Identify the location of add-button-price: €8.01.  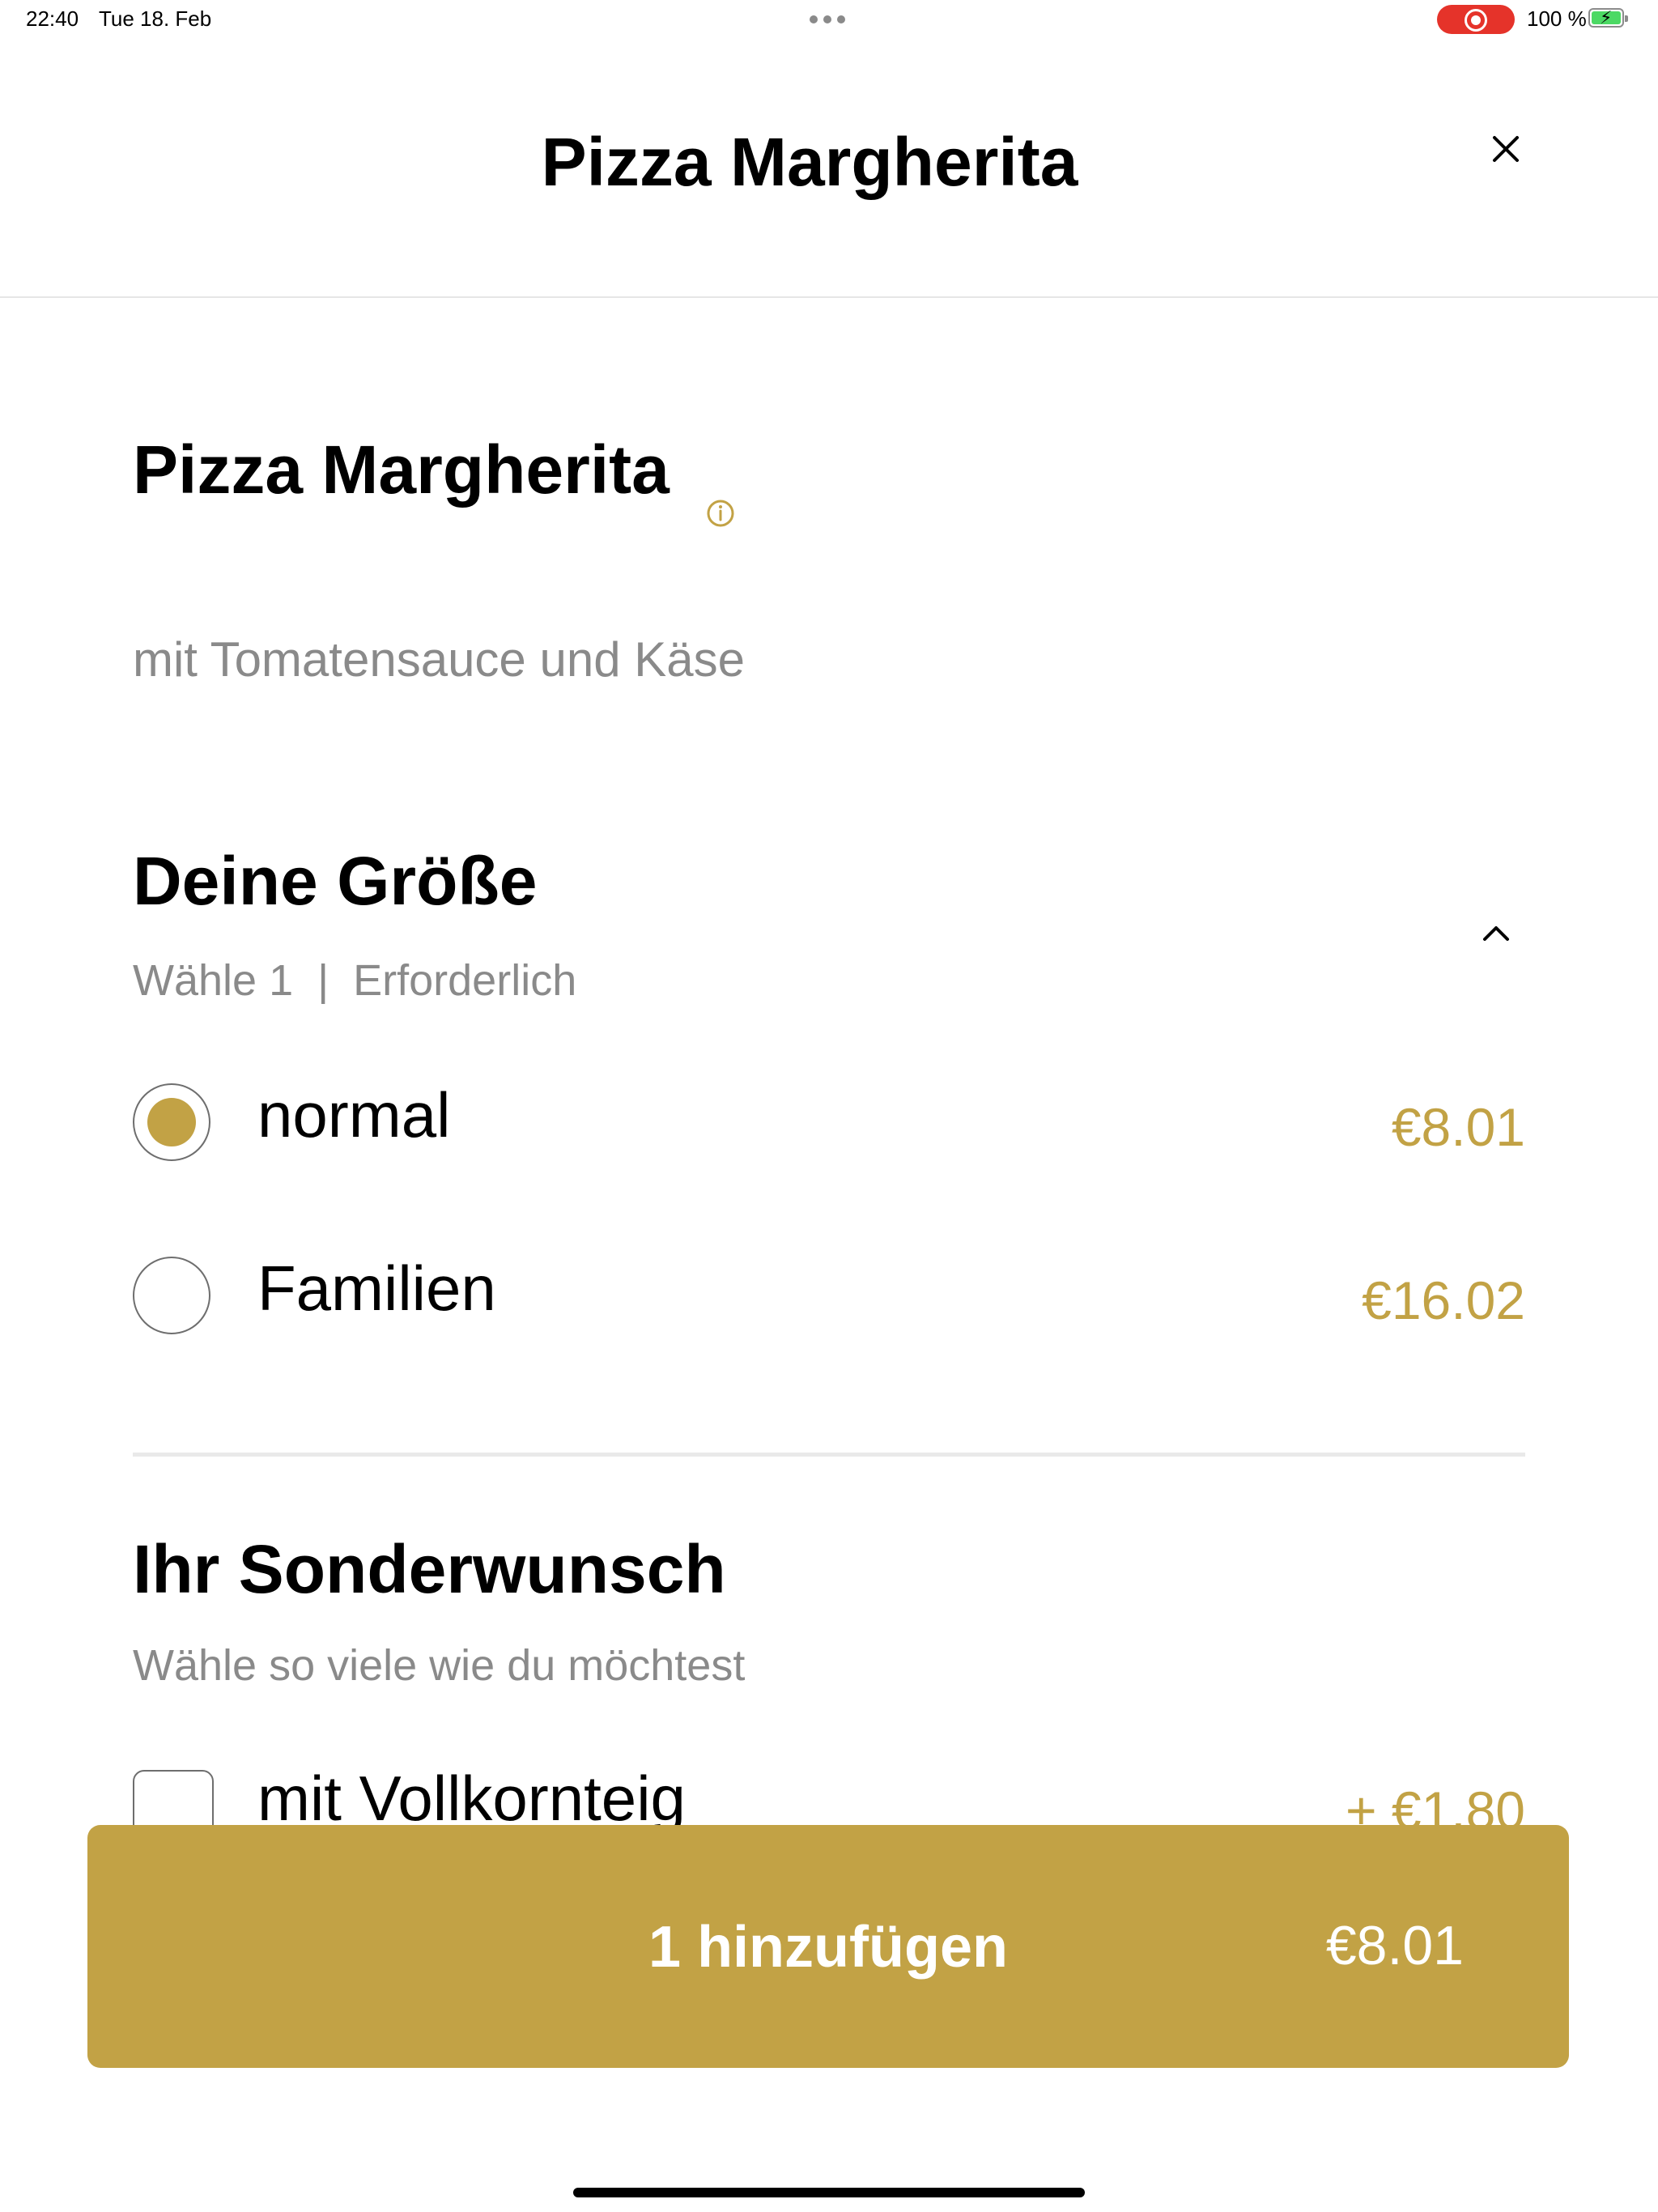
(1394, 1946).